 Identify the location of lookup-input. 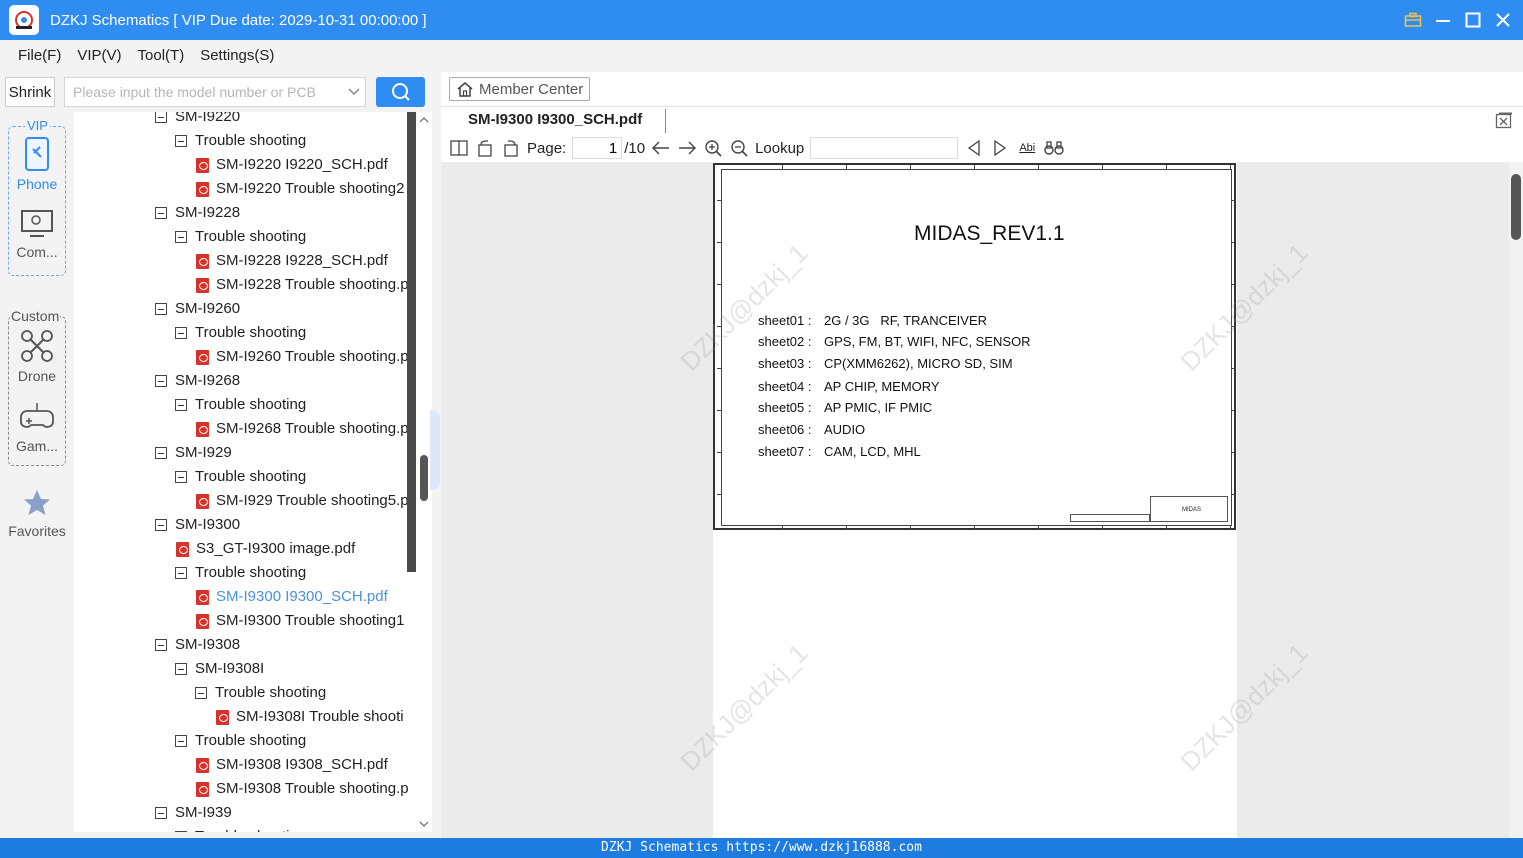
(884, 148).